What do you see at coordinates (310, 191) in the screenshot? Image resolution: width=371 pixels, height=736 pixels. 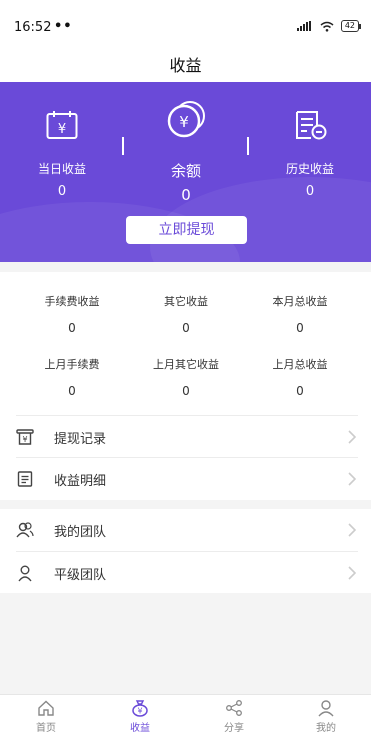 I see `history-earnings-value: 0` at bounding box center [310, 191].